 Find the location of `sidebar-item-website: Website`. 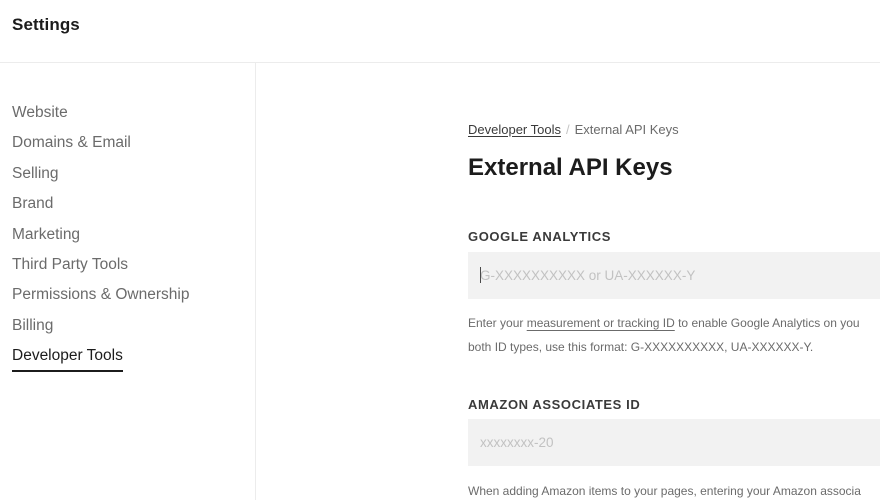

sidebar-item-website: Website is located at coordinates (100, 116).